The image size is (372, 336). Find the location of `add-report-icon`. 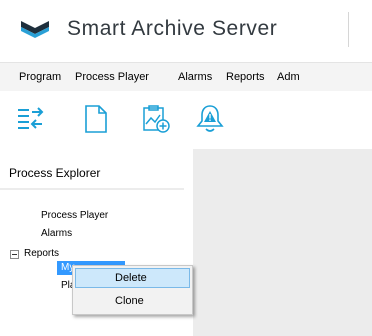

add-report-icon is located at coordinates (156, 119).